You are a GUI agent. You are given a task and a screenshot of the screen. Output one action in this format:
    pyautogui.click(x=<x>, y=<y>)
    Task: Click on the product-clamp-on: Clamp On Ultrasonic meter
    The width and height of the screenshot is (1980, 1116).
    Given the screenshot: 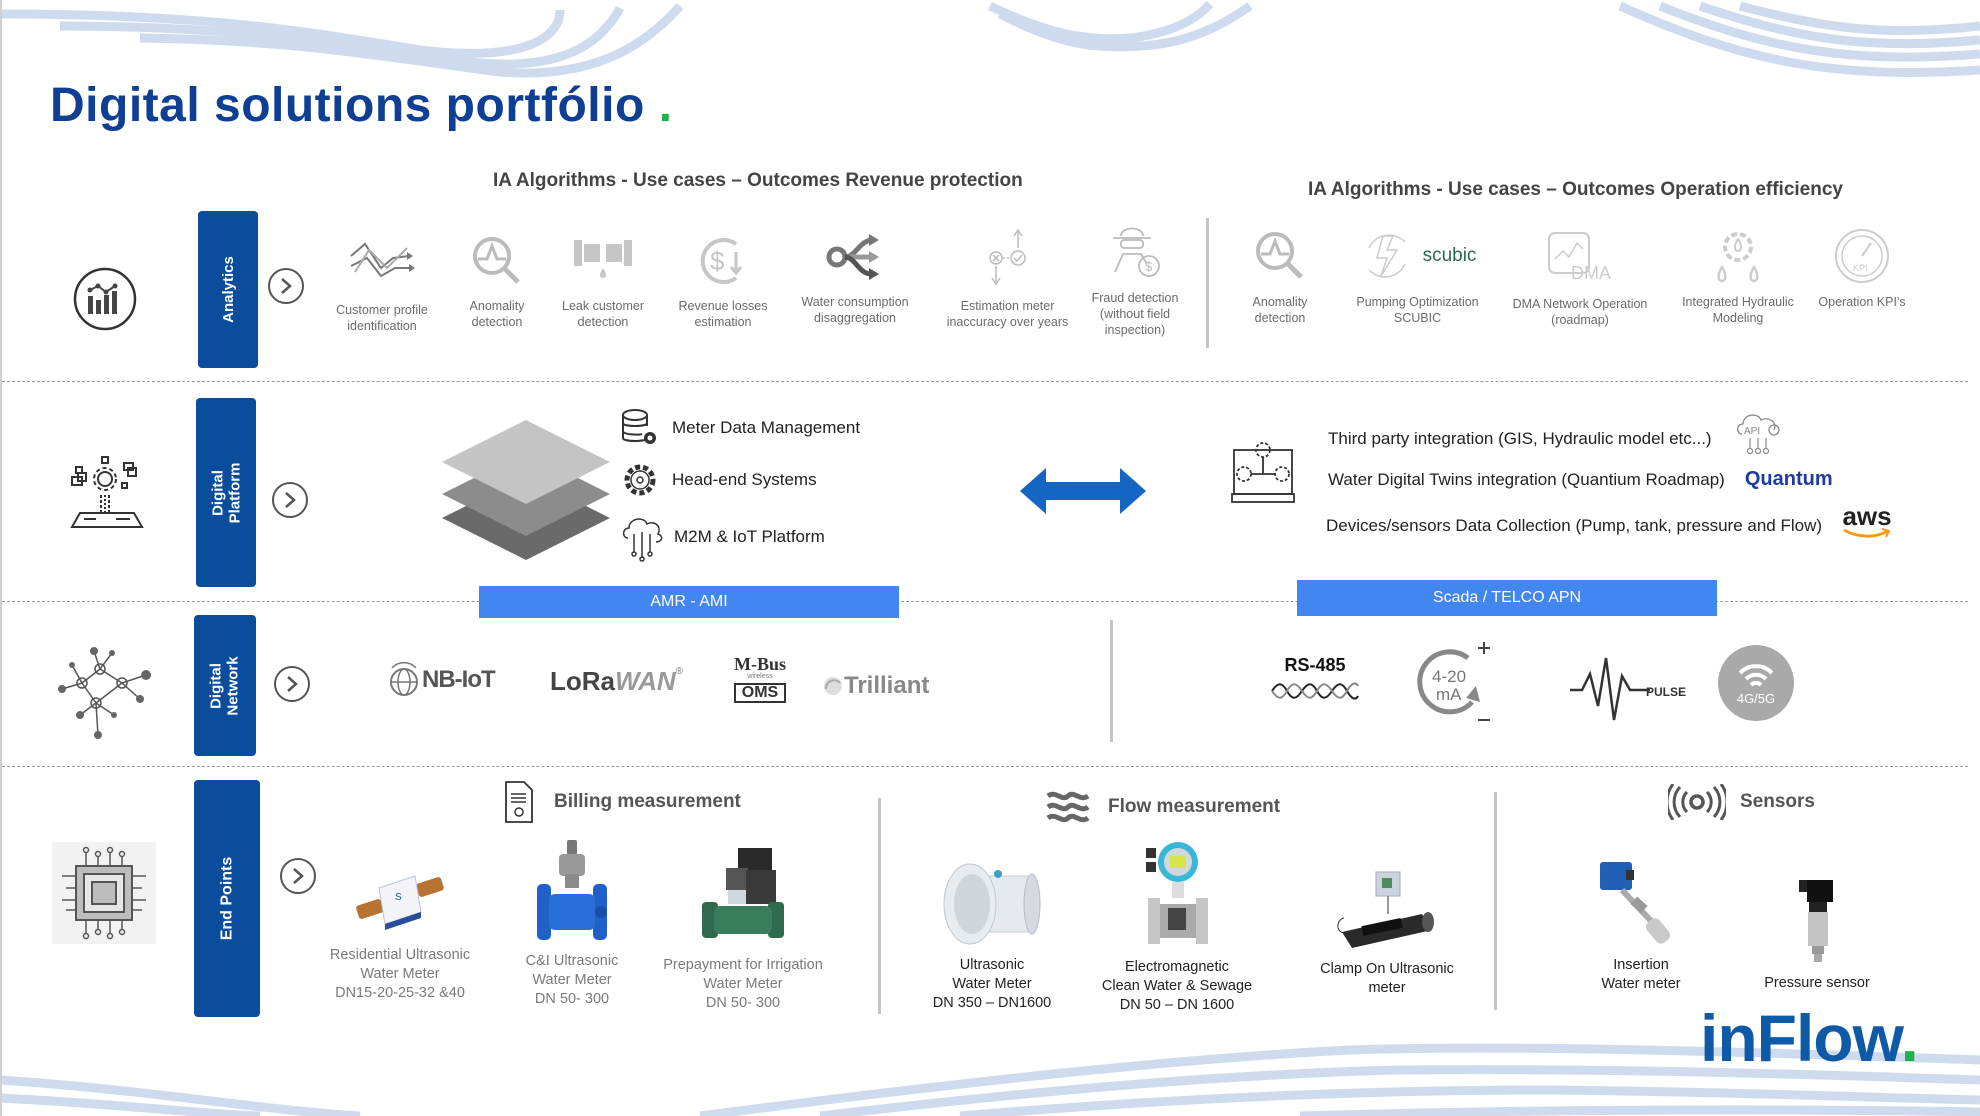 What is the action you would take?
    pyautogui.click(x=1387, y=924)
    